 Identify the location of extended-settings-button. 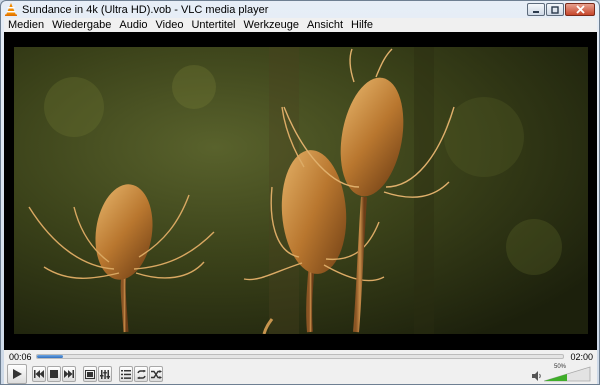
(105, 374).